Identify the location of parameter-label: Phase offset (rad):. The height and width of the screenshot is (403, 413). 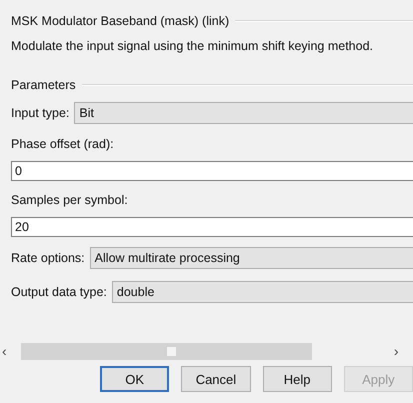
(63, 144).